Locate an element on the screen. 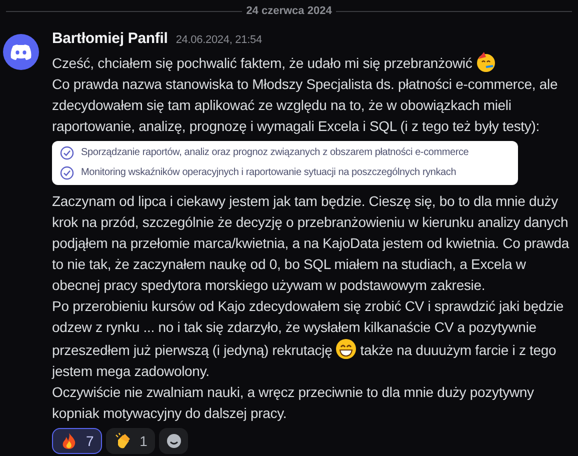 This screenshot has height=456, width=578. reaction-button: 1 is located at coordinates (131, 441).